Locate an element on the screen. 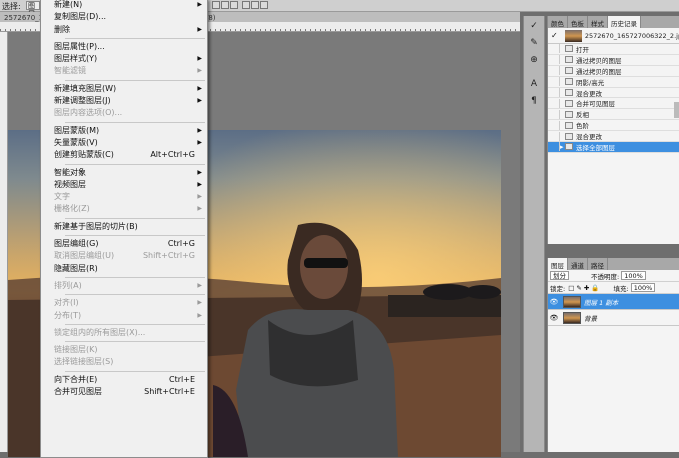 This screenshot has width=679, height=458. menu-item: 新建调整图层(J) ▶ is located at coordinates (124, 101).